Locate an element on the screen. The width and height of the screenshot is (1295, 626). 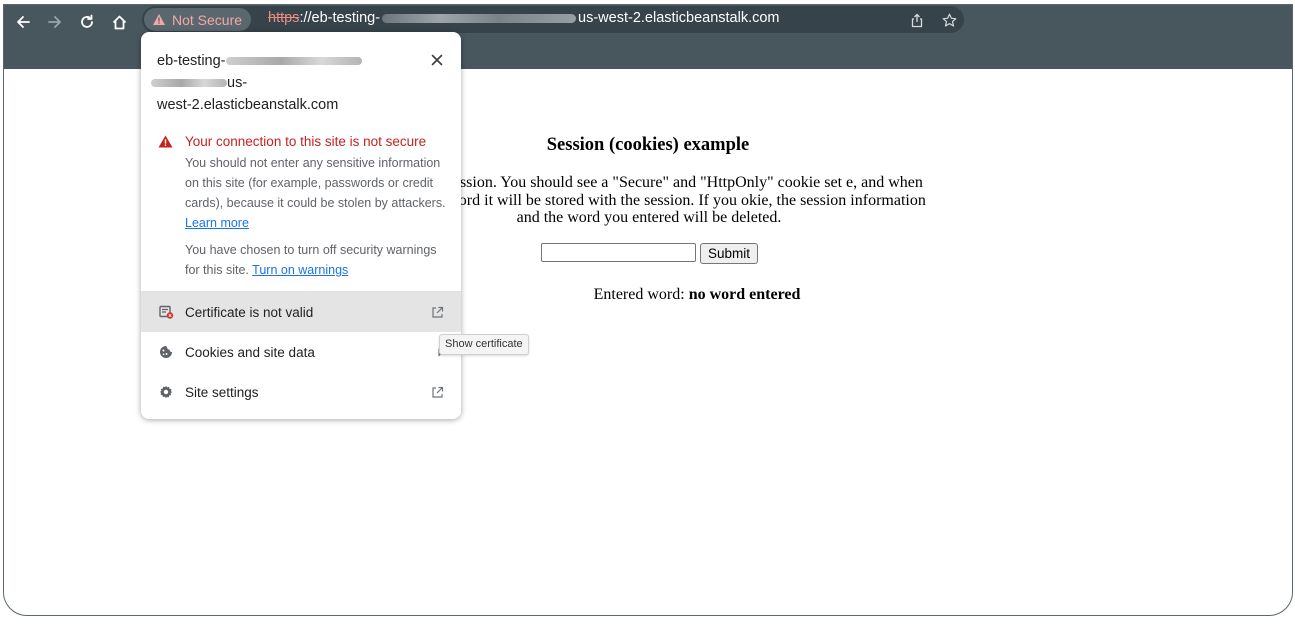
home-button is located at coordinates (119, 22).